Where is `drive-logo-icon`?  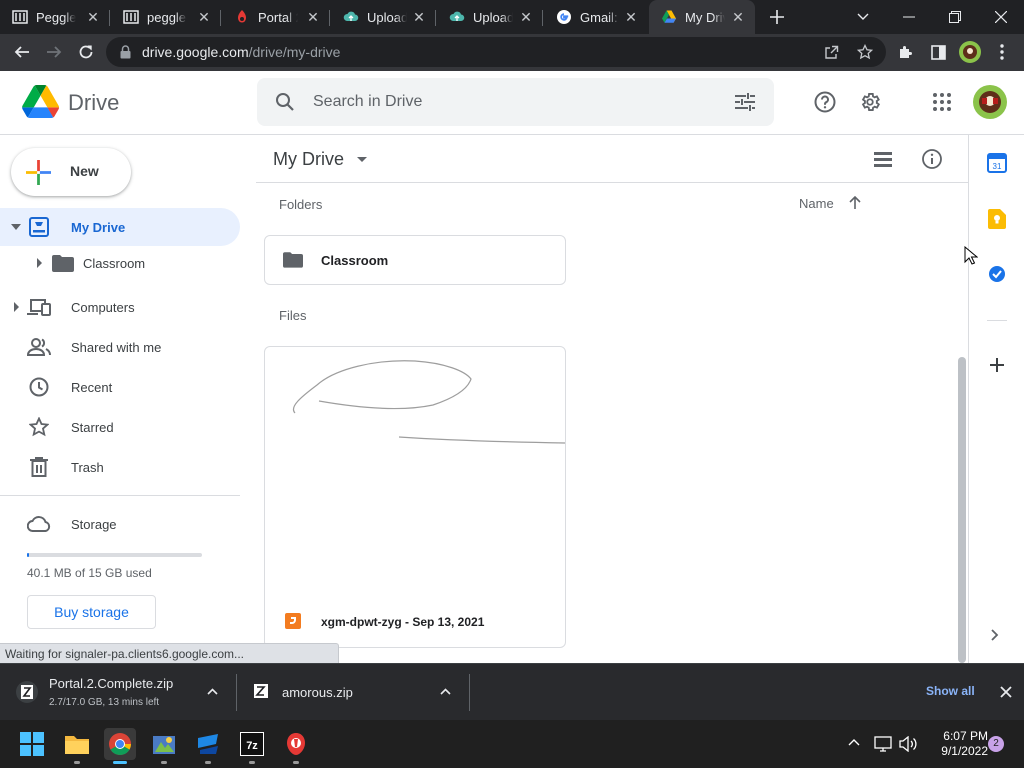
drive-logo-icon is located at coordinates (40, 101).